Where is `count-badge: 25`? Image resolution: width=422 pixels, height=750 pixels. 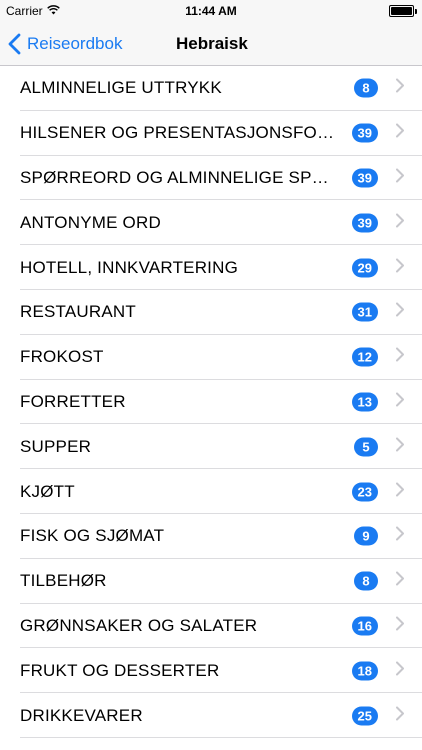 count-badge: 25 is located at coordinates (364, 716).